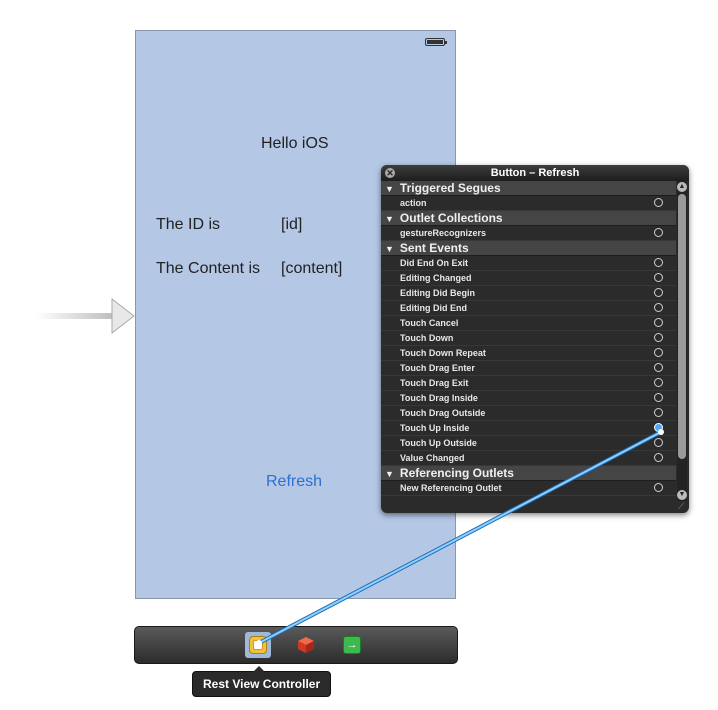  I want to click on connection-label: Touch Drag Inside, so click(439, 398).